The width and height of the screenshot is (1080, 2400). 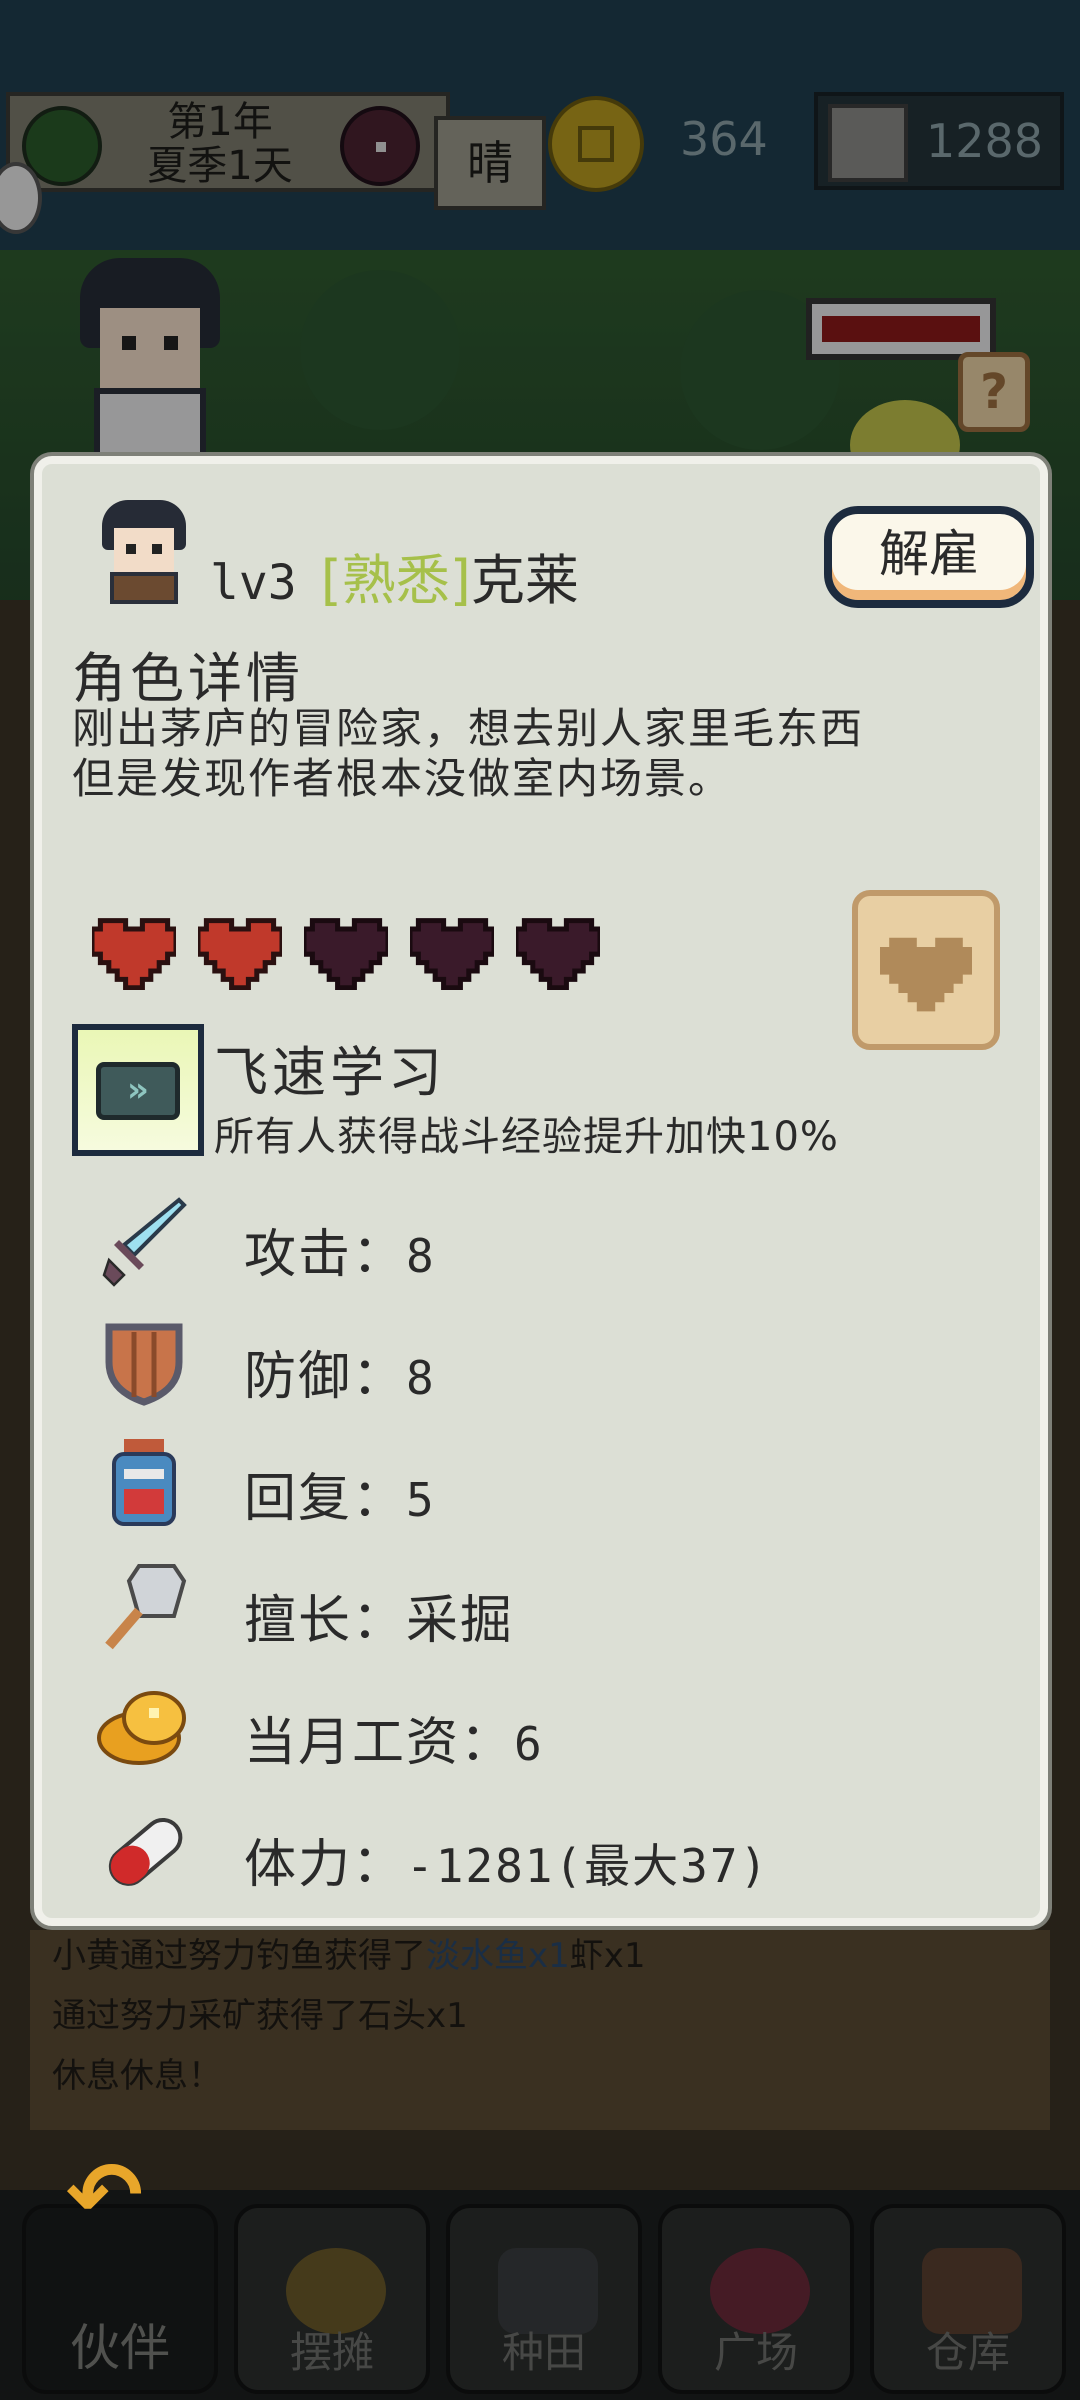 What do you see at coordinates (460, 1621) in the screenshot?
I see `stat-value: 采掘` at bounding box center [460, 1621].